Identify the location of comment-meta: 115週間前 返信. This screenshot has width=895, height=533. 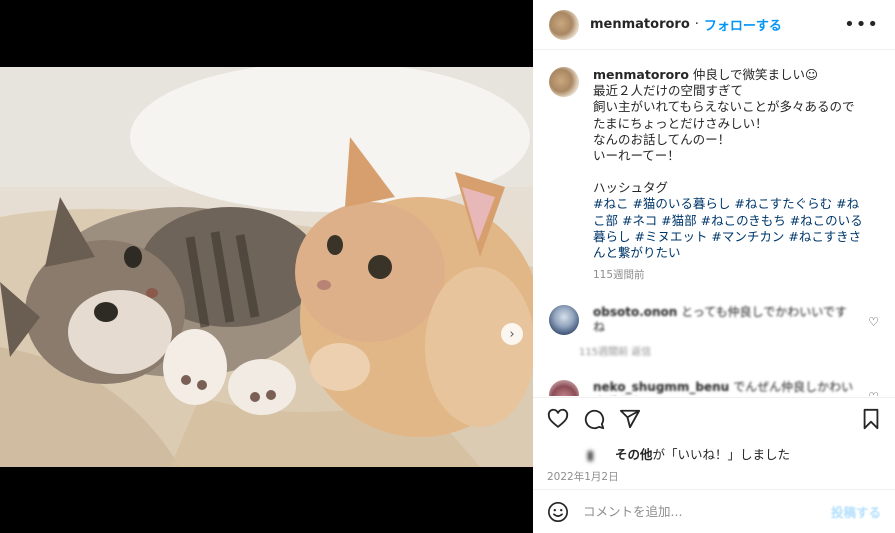
(717, 350).